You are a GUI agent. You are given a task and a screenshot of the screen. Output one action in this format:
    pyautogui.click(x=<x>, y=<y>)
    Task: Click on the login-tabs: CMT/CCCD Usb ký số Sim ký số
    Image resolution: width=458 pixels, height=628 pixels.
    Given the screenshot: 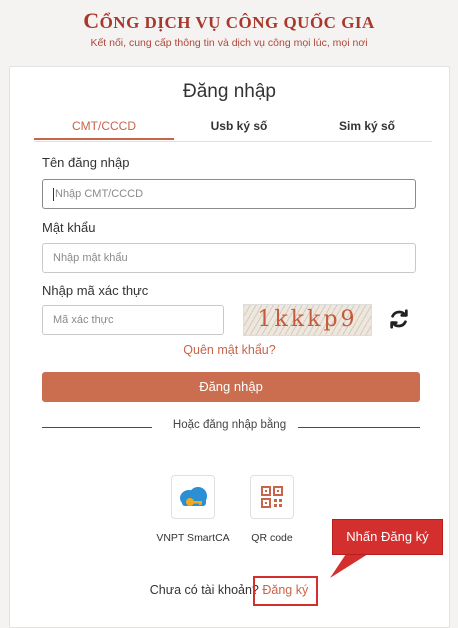 What is the action you would take?
    pyautogui.click(x=233, y=126)
    